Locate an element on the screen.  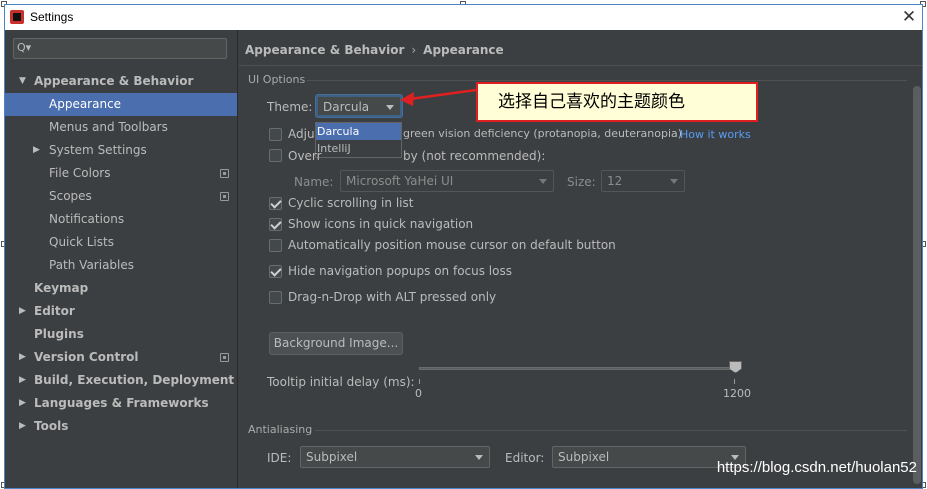
theme-select: Darcula is located at coordinates (359, 106).